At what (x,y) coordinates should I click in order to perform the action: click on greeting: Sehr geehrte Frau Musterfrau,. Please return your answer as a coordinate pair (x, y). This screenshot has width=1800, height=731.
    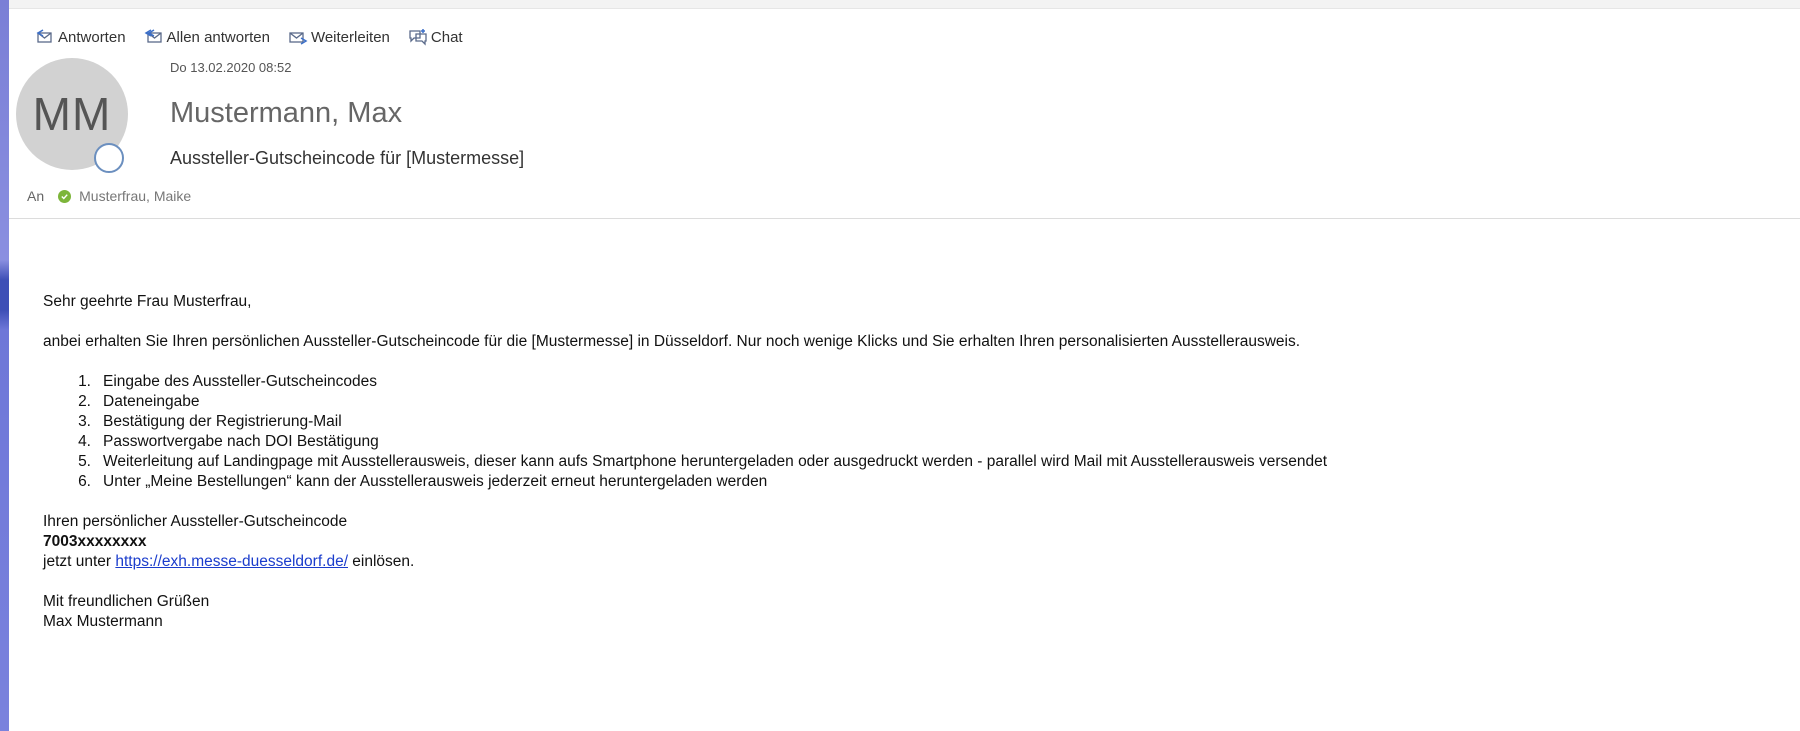
    Looking at the image, I should click on (147, 301).